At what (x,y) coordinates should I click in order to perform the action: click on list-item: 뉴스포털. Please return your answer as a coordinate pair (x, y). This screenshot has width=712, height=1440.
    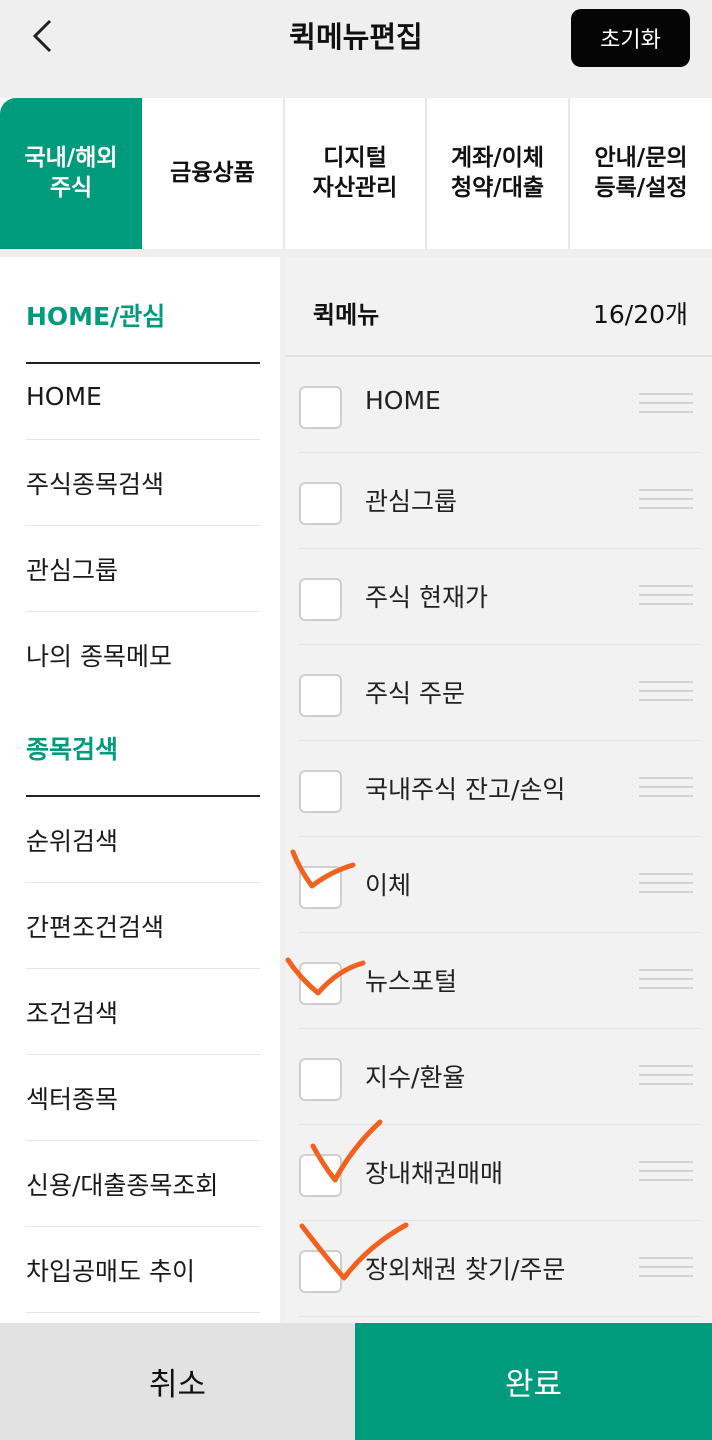
    Looking at the image, I should click on (498, 981).